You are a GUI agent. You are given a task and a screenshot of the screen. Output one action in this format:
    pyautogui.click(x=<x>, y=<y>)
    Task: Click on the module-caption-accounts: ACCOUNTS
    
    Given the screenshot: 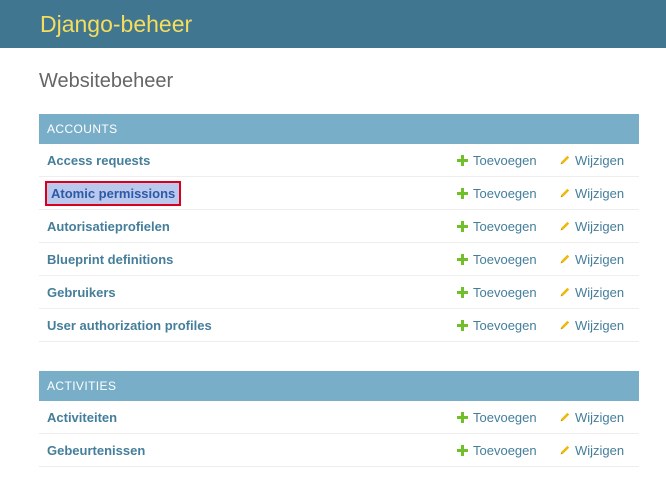 What is the action you would take?
    pyautogui.click(x=339, y=129)
    